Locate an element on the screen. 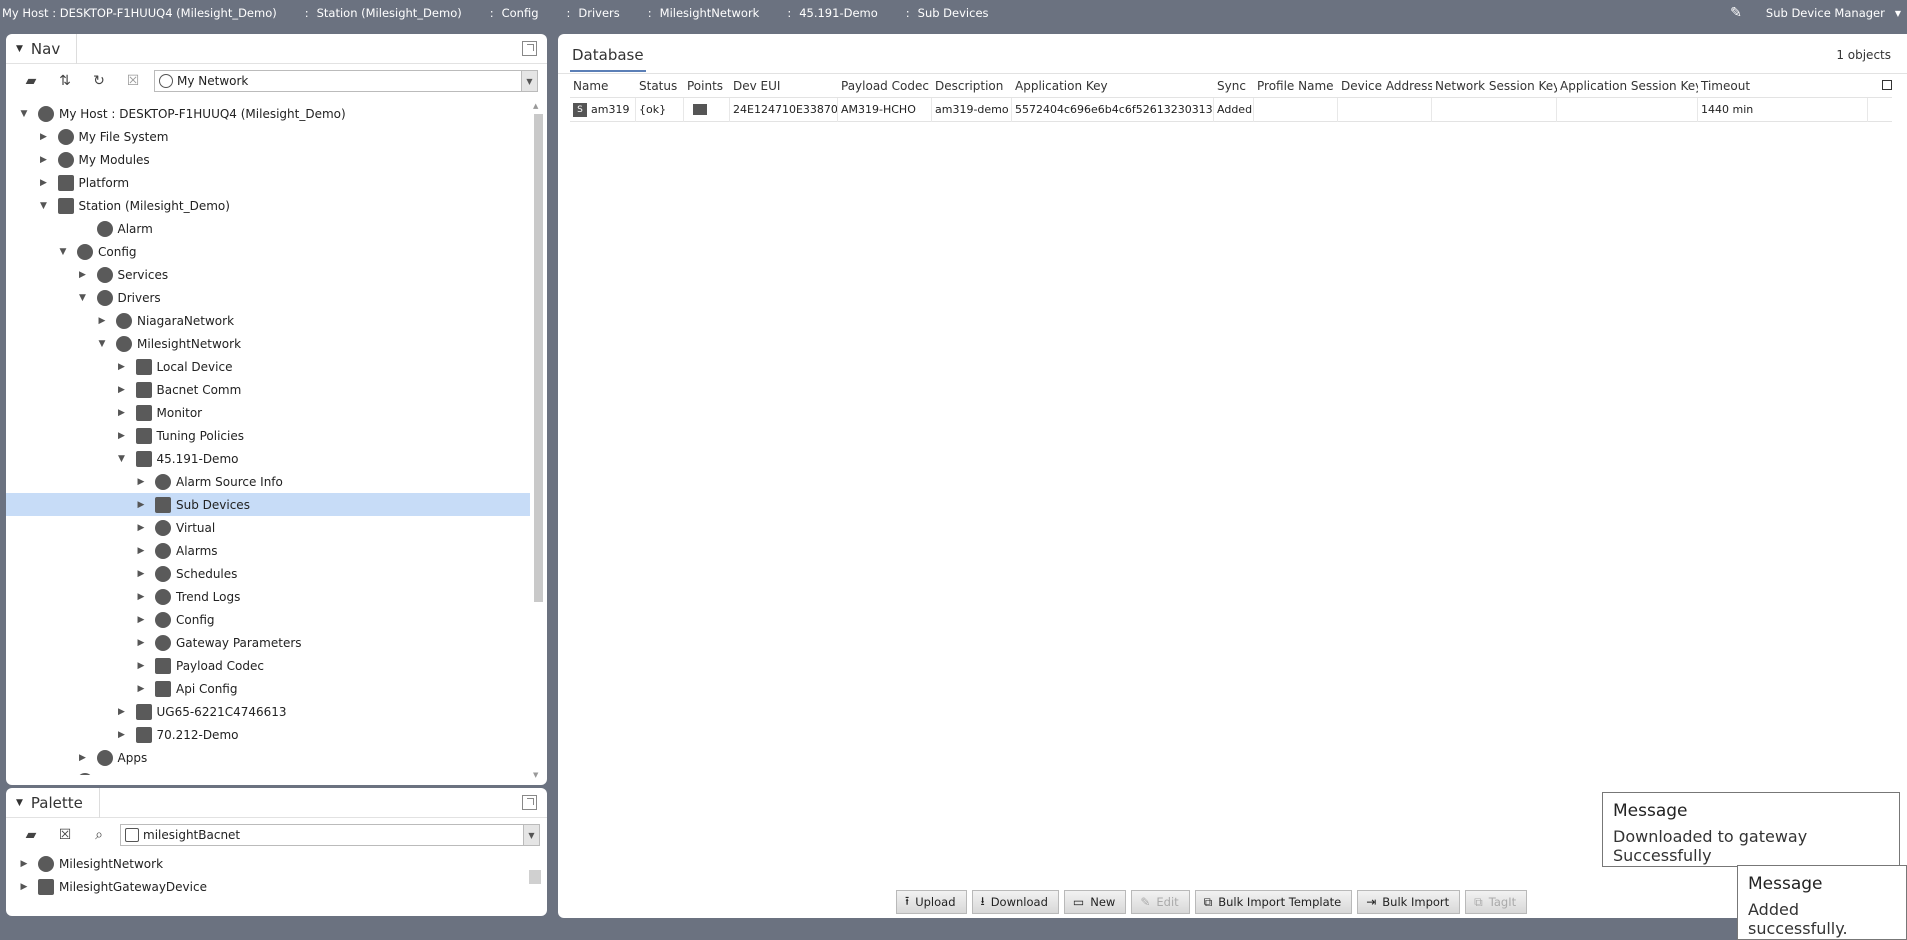 Image resolution: width=1907 pixels, height=940 pixels. sort-icon: ⇅ is located at coordinates (65, 81).